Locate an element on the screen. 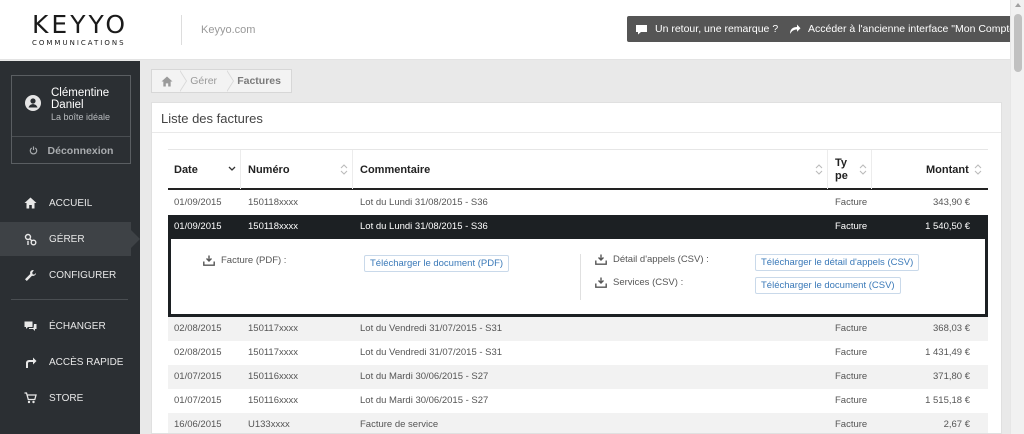  column-header-label: Type is located at coordinates (841, 169).